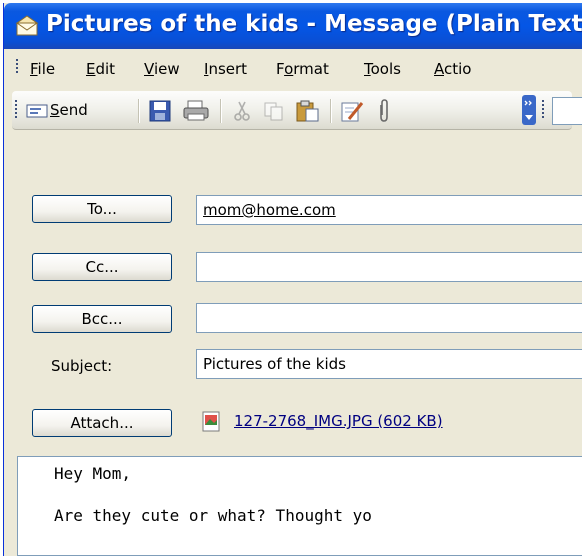 This screenshot has height=556, width=582. Describe the element at coordinates (100, 69) in the screenshot. I see `menu-edit: Edit` at that location.